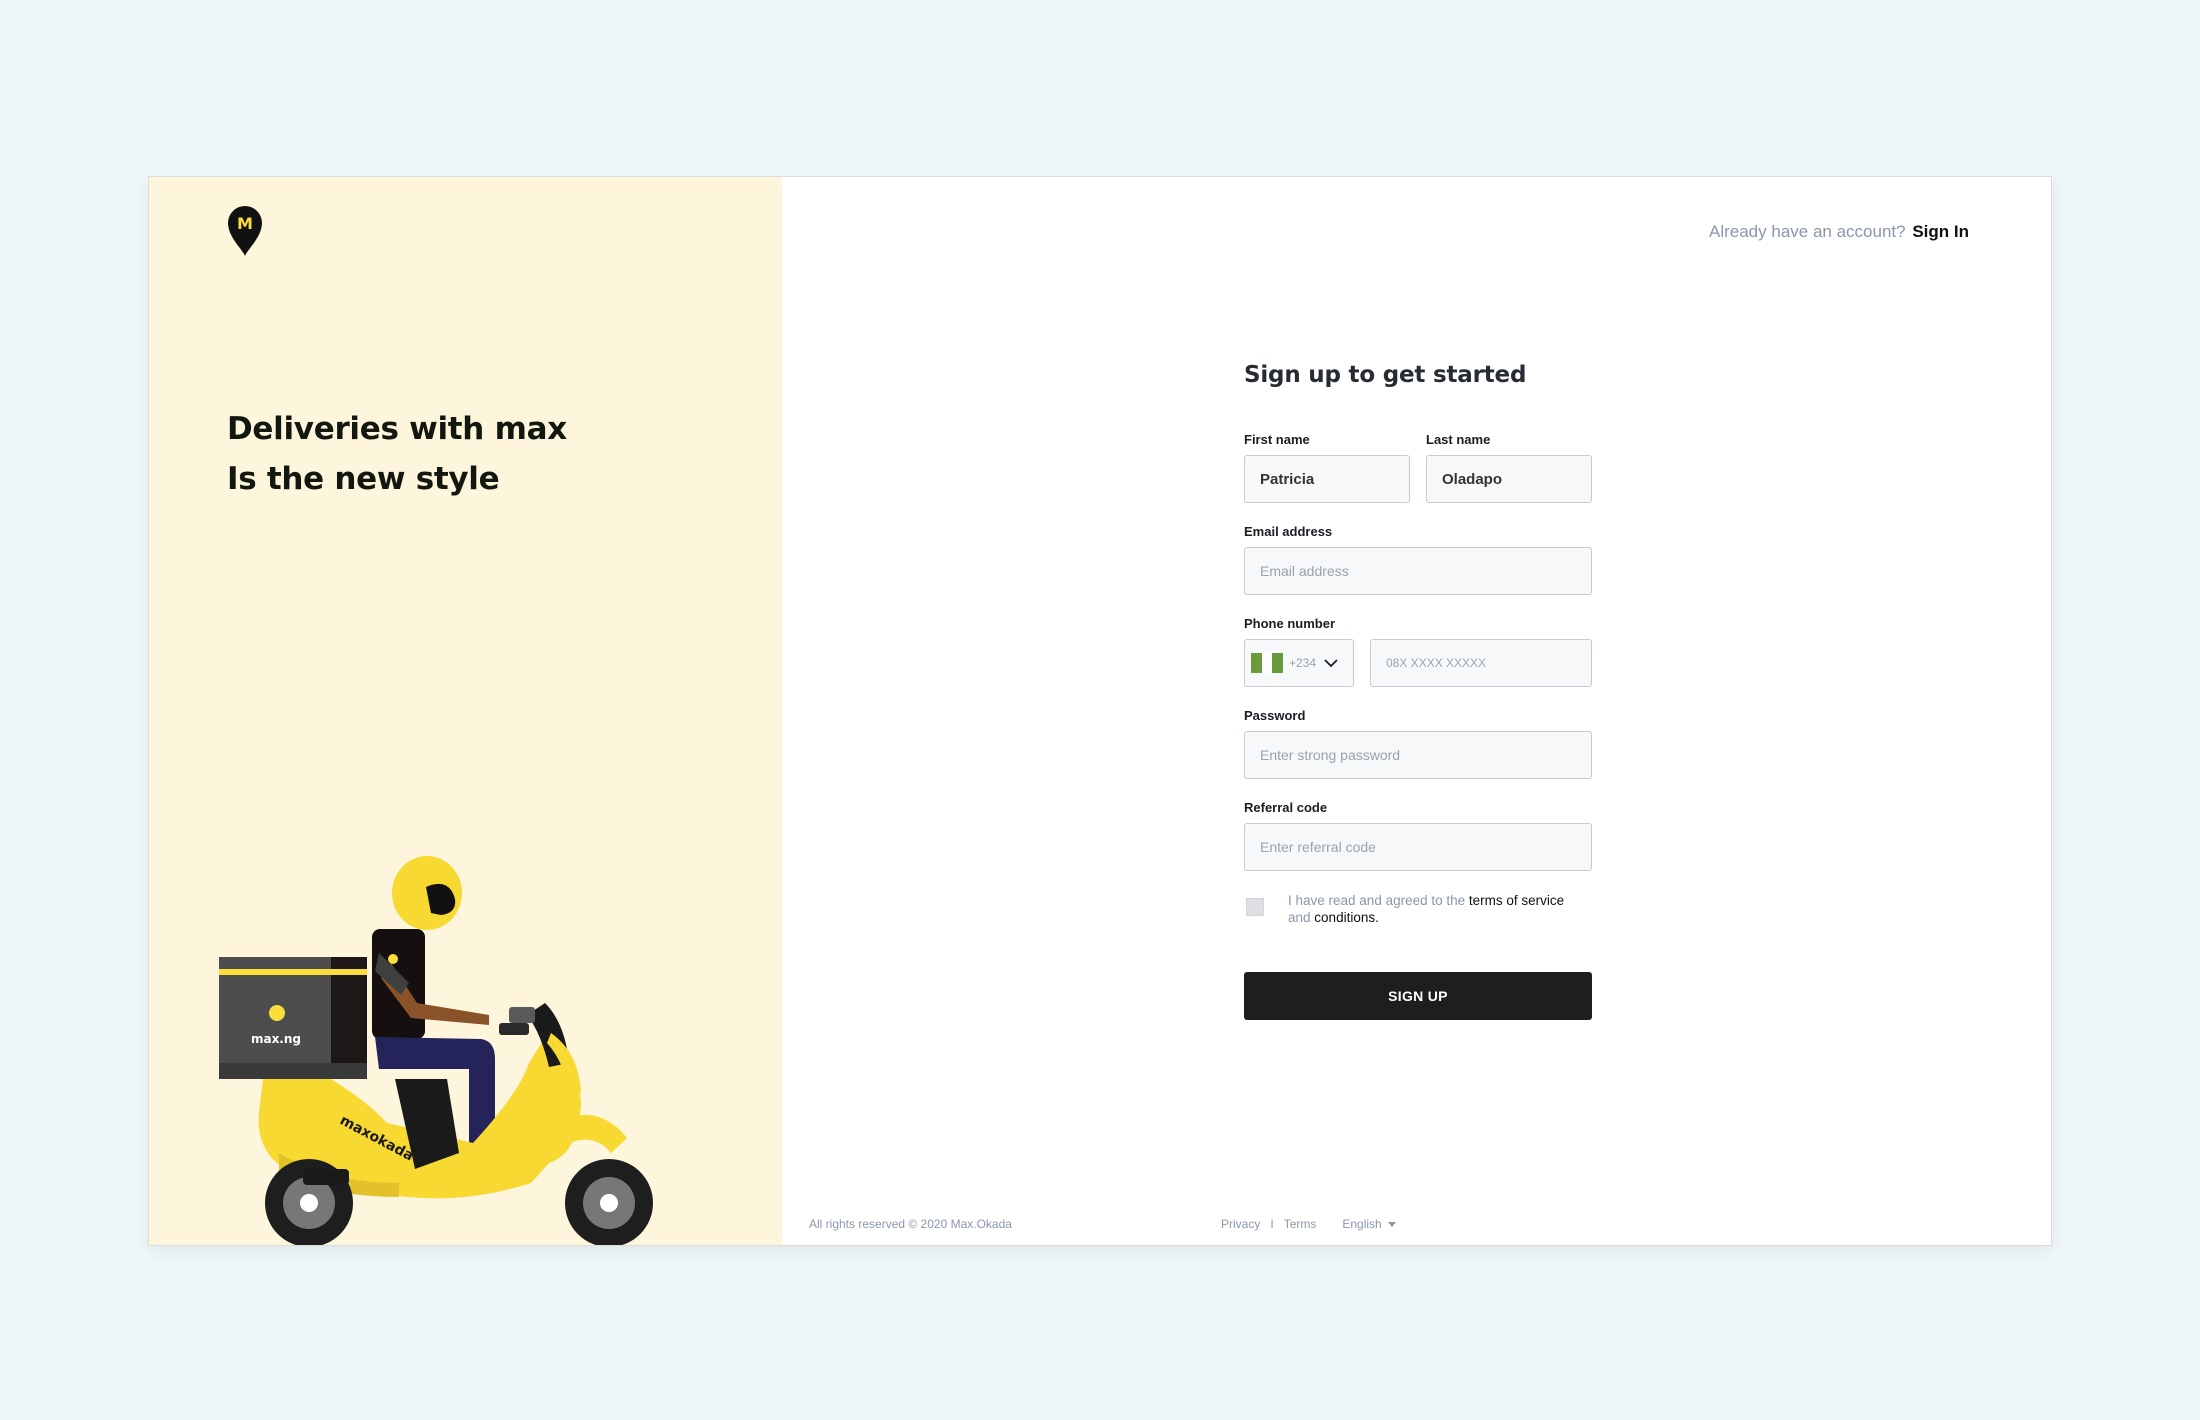  I want to click on password-group: Password, so click(1418, 743).